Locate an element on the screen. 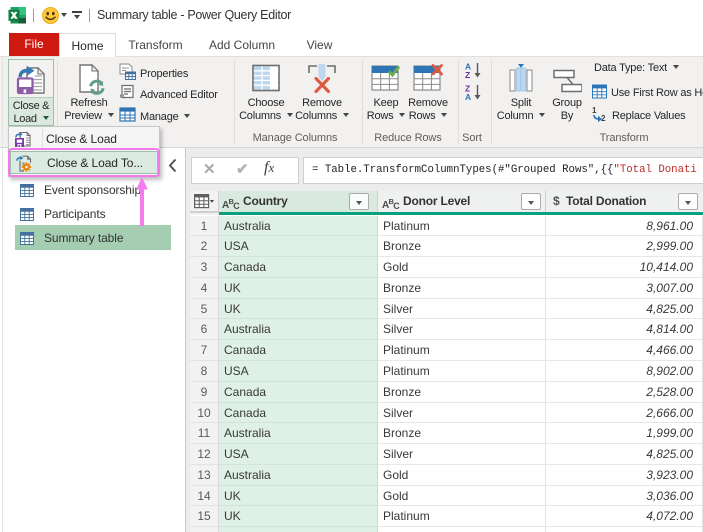 This screenshot has height=532, width=703. svg-text: 1 is located at coordinates (594, 110).